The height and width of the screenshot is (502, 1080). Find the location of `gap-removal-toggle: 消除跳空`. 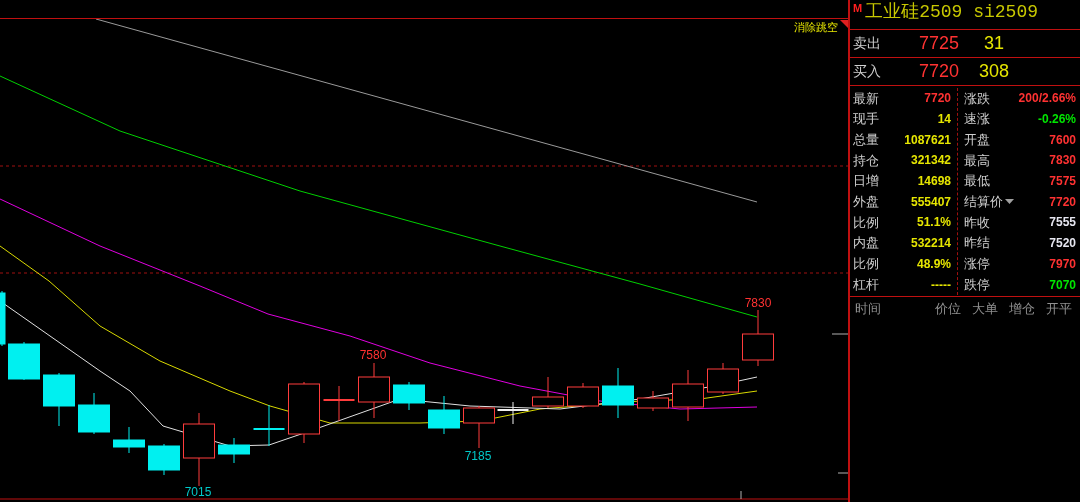

gap-removal-toggle: 消除跳空 is located at coordinates (816, 27).